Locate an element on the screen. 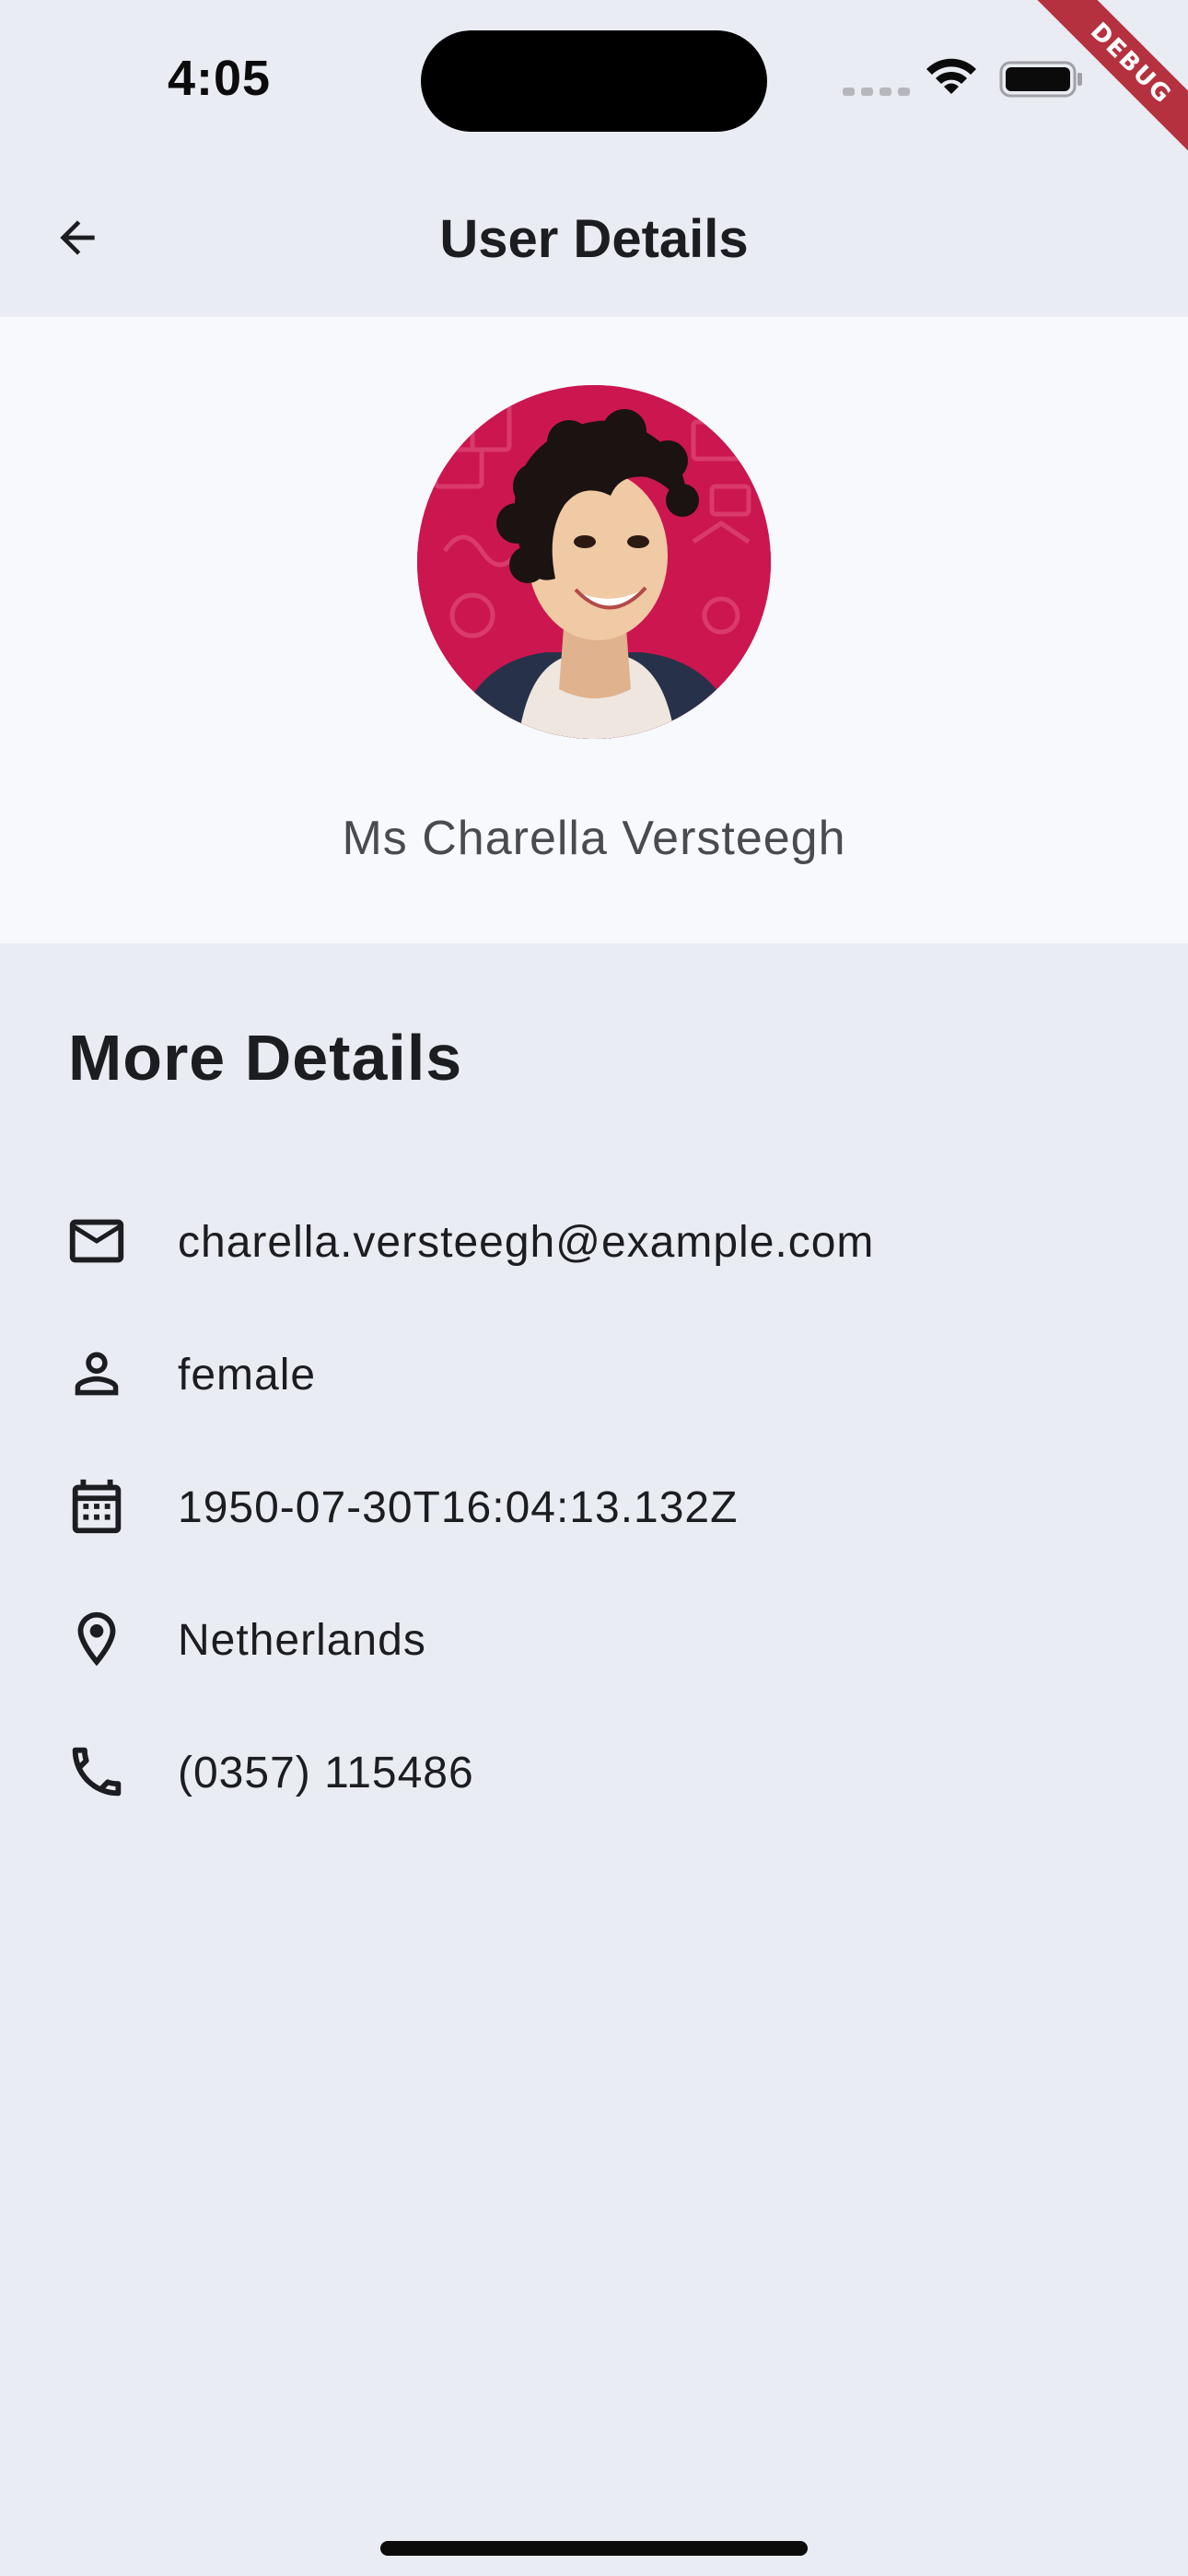  section-title: More Details is located at coordinates (265, 1058).